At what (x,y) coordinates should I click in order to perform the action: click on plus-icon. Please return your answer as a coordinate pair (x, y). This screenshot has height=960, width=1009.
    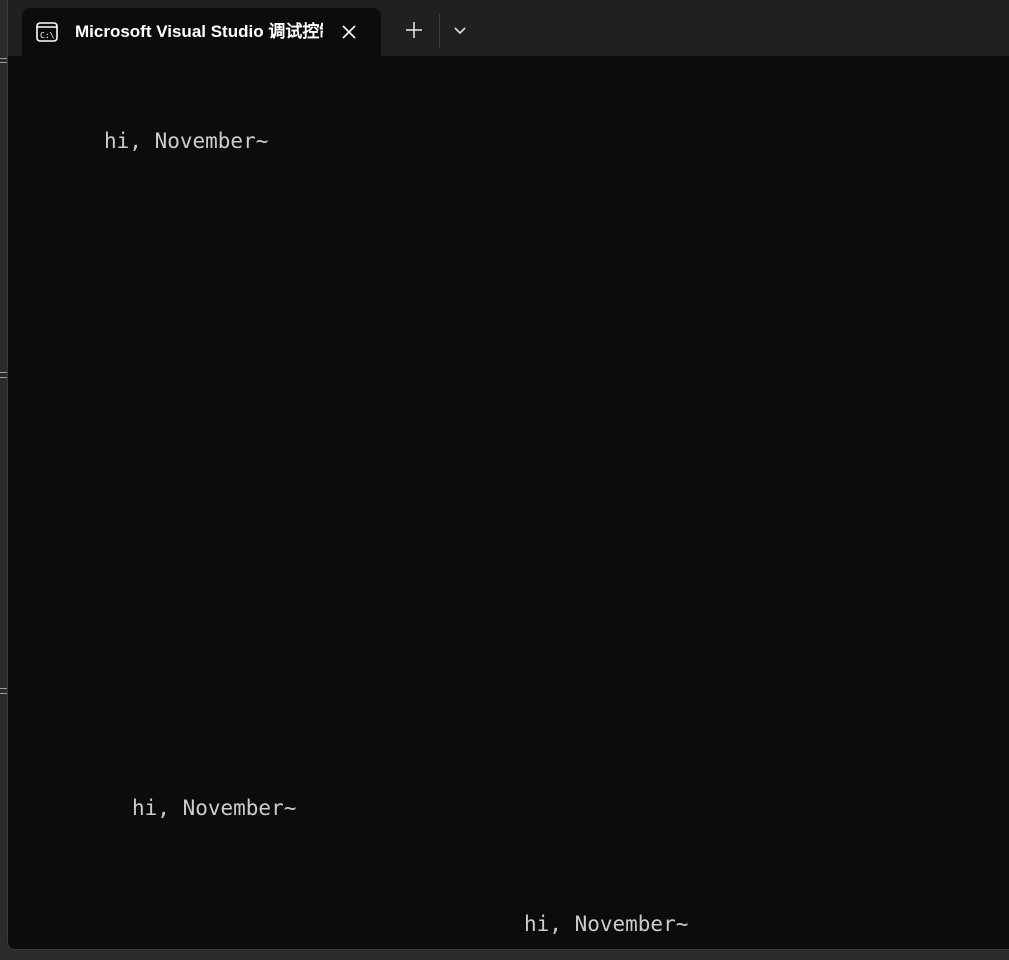
    Looking at the image, I should click on (414, 30).